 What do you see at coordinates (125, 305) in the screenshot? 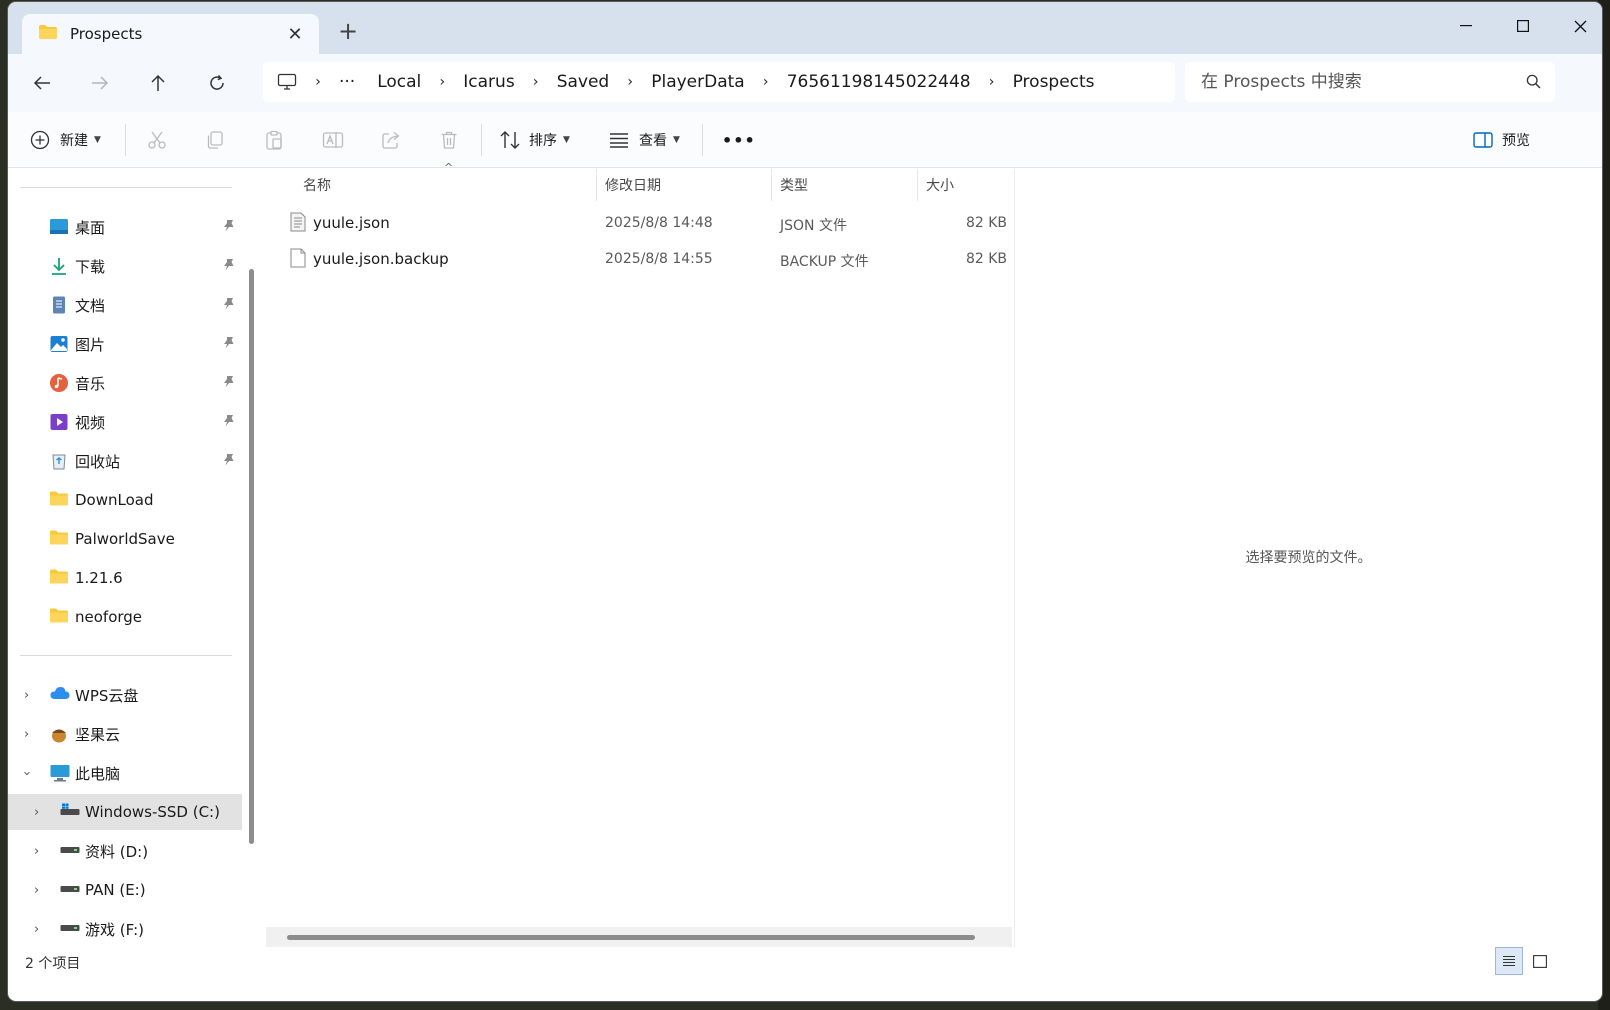
I see `sidebar-item-documents: 文档` at bounding box center [125, 305].